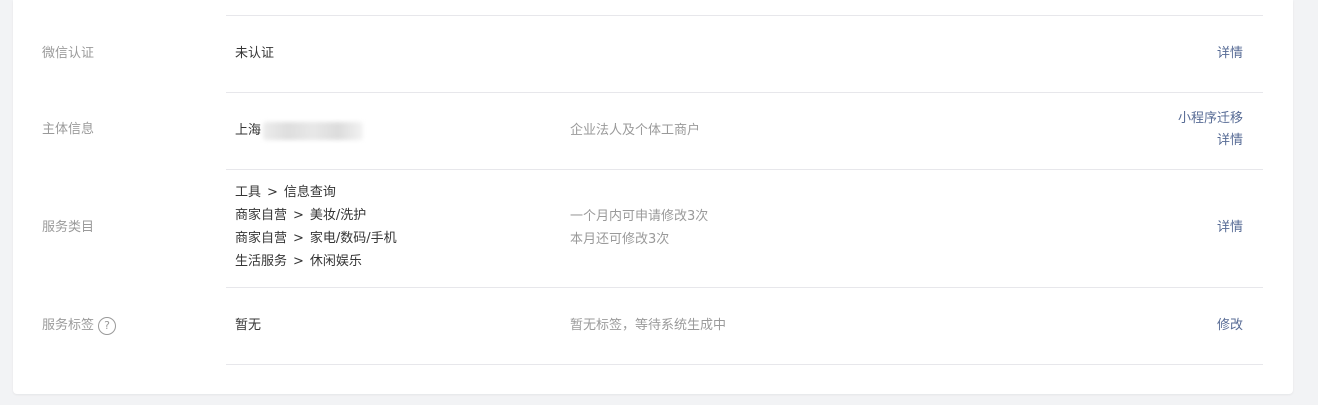  Describe the element at coordinates (248, 325) in the screenshot. I see `service-tags-value: 暂无` at that location.